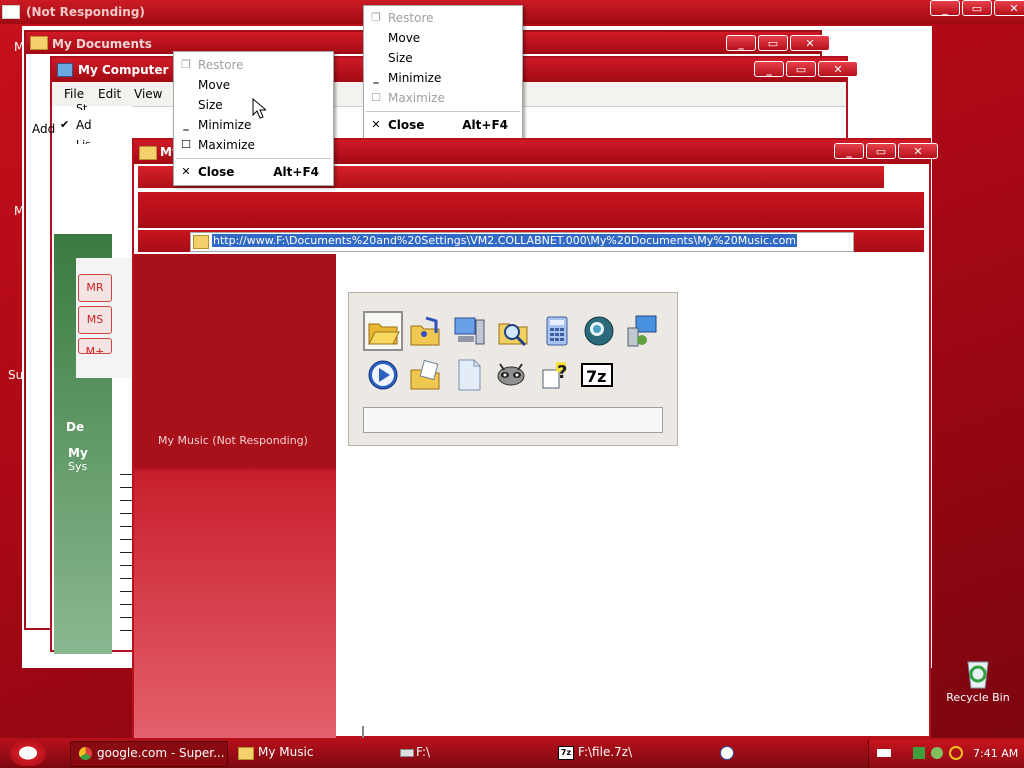 The height and width of the screenshot is (768, 1024). Describe the element at coordinates (65, 124) in the screenshot. I see `check-icon: ✔` at that location.